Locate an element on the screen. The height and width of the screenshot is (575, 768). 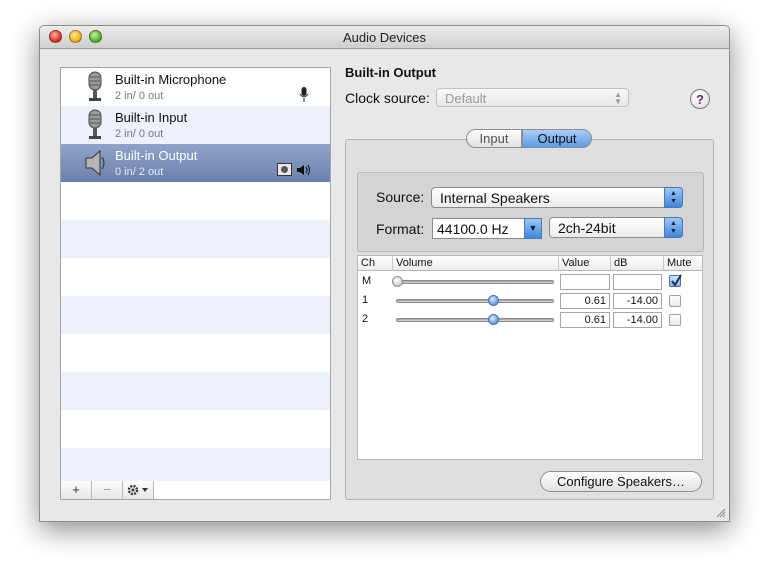
clock-source-value: Default is located at coordinates (466, 98).